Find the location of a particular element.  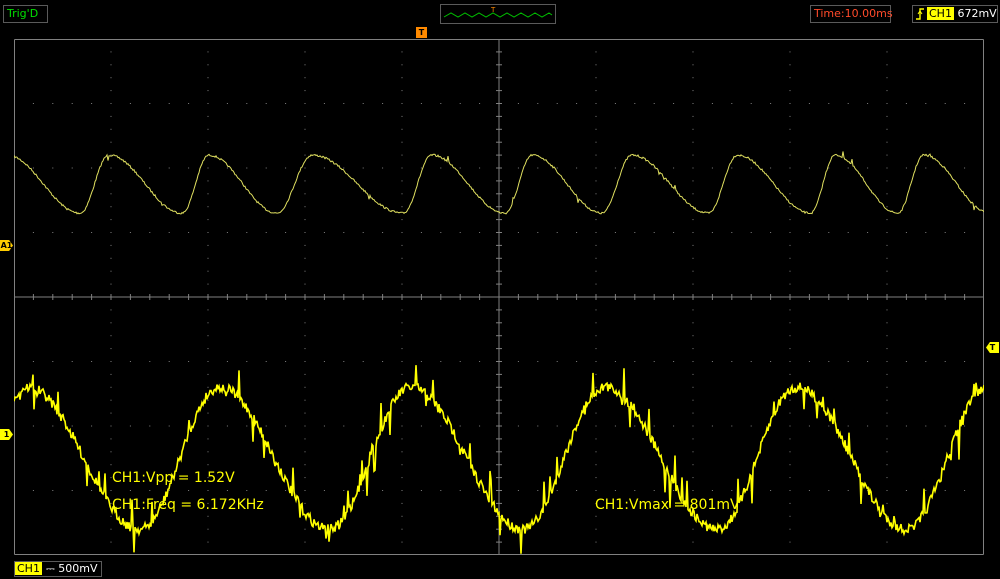

channel-1-scale: CH1 ⎓ 500mV is located at coordinates (58, 569).